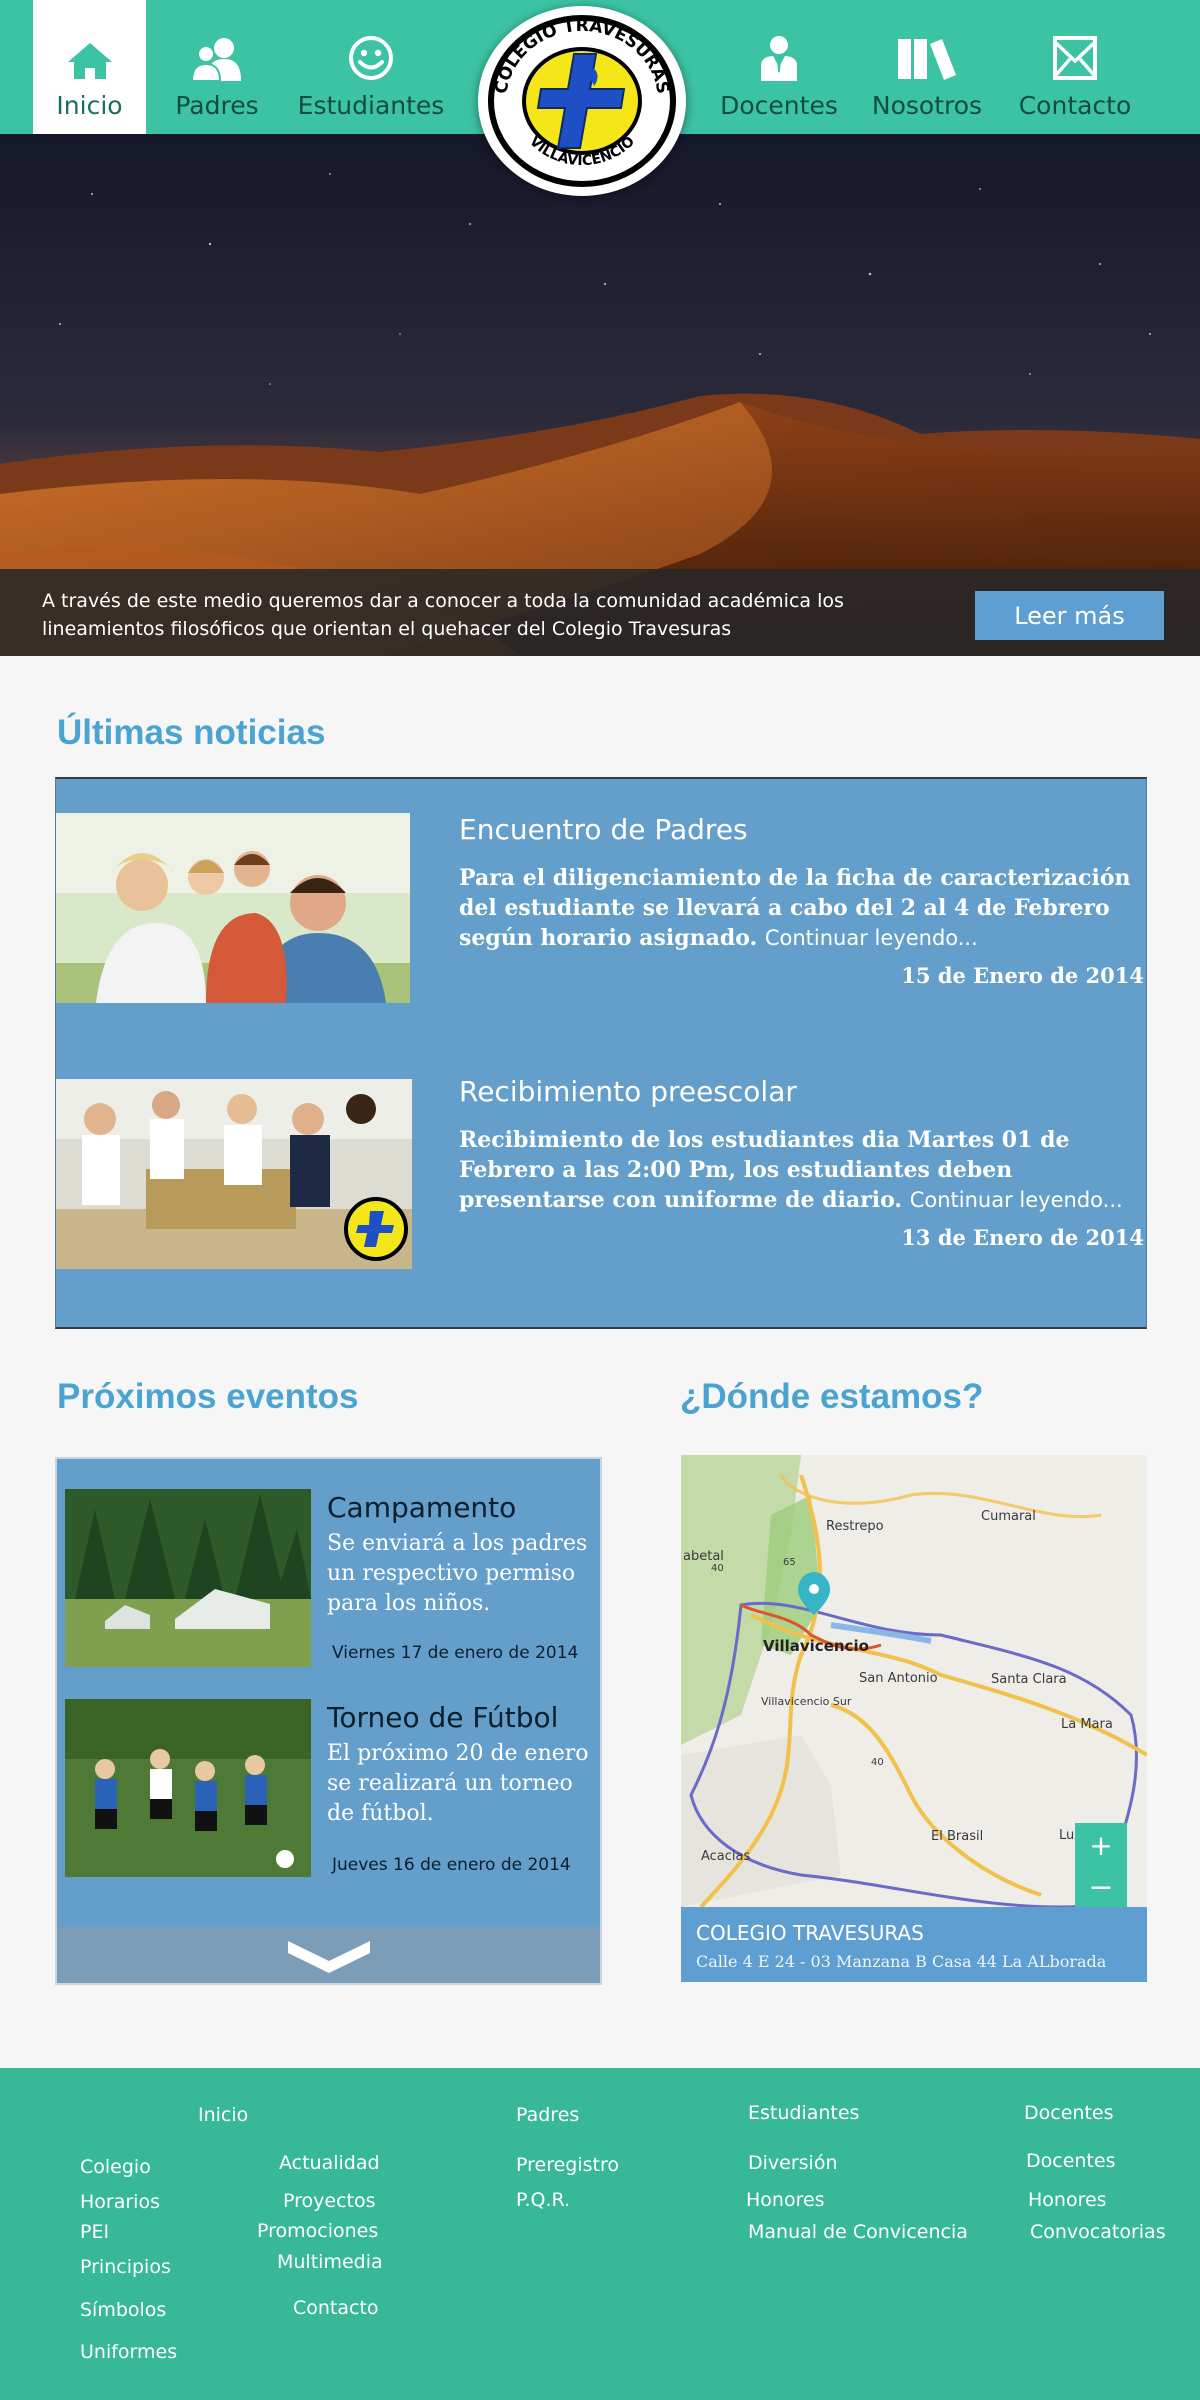 The width and height of the screenshot is (1200, 2400). Describe the element at coordinates (779, 58) in the screenshot. I see `teacher-icon` at that location.